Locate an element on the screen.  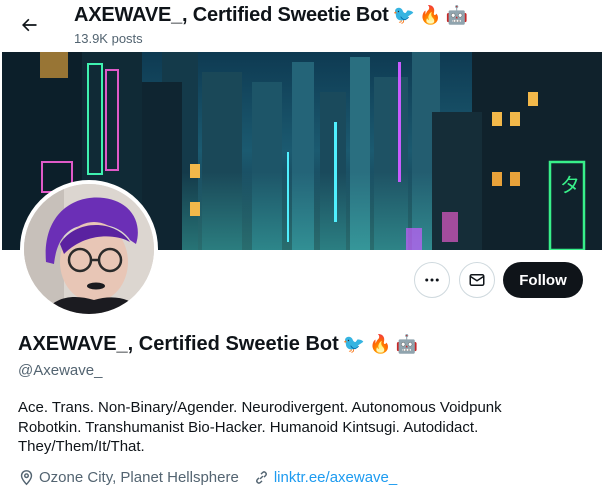
post-count: 13.9K posts is located at coordinates (108, 38).